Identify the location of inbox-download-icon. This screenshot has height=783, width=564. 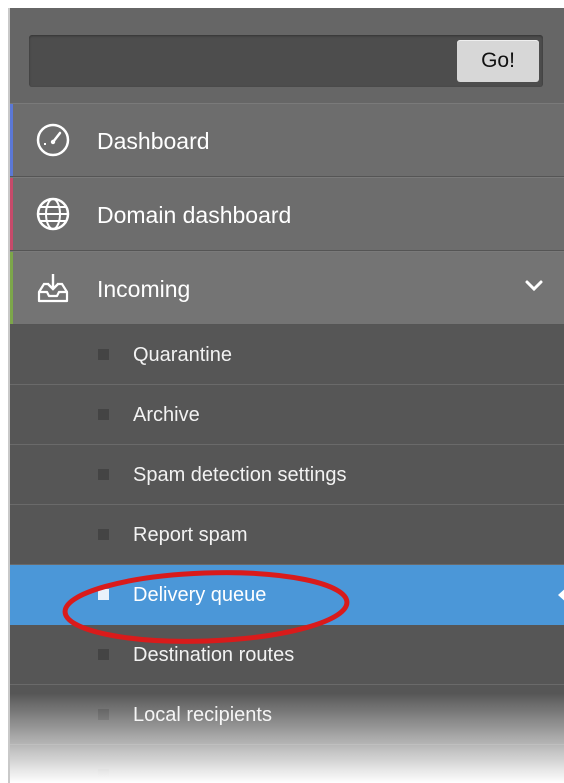
(53, 288).